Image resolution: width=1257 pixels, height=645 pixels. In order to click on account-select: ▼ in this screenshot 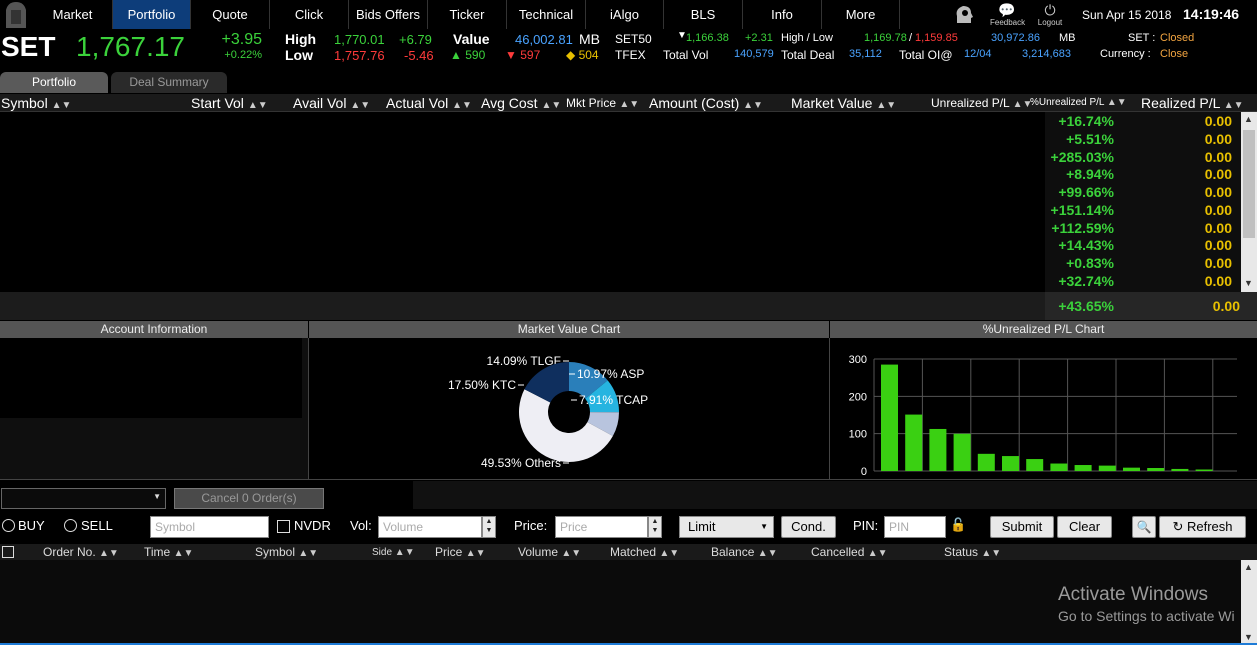, I will do `click(83, 498)`.